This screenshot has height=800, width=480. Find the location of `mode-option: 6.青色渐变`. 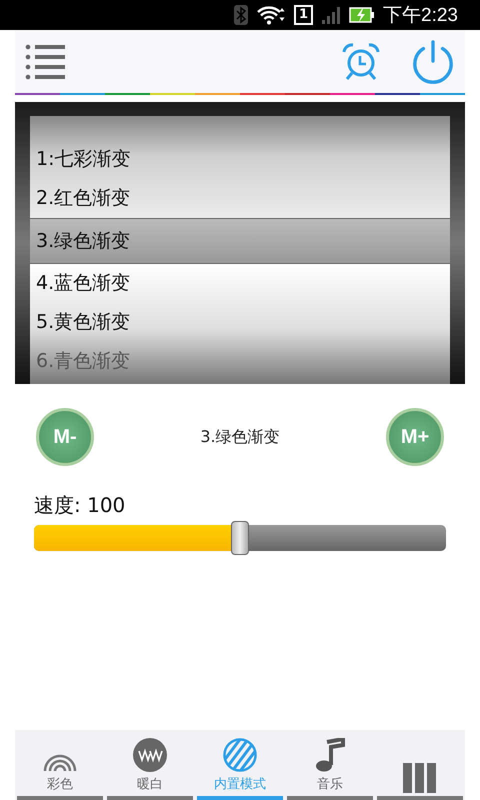

mode-option: 6.青色渐变 is located at coordinates (240, 361).